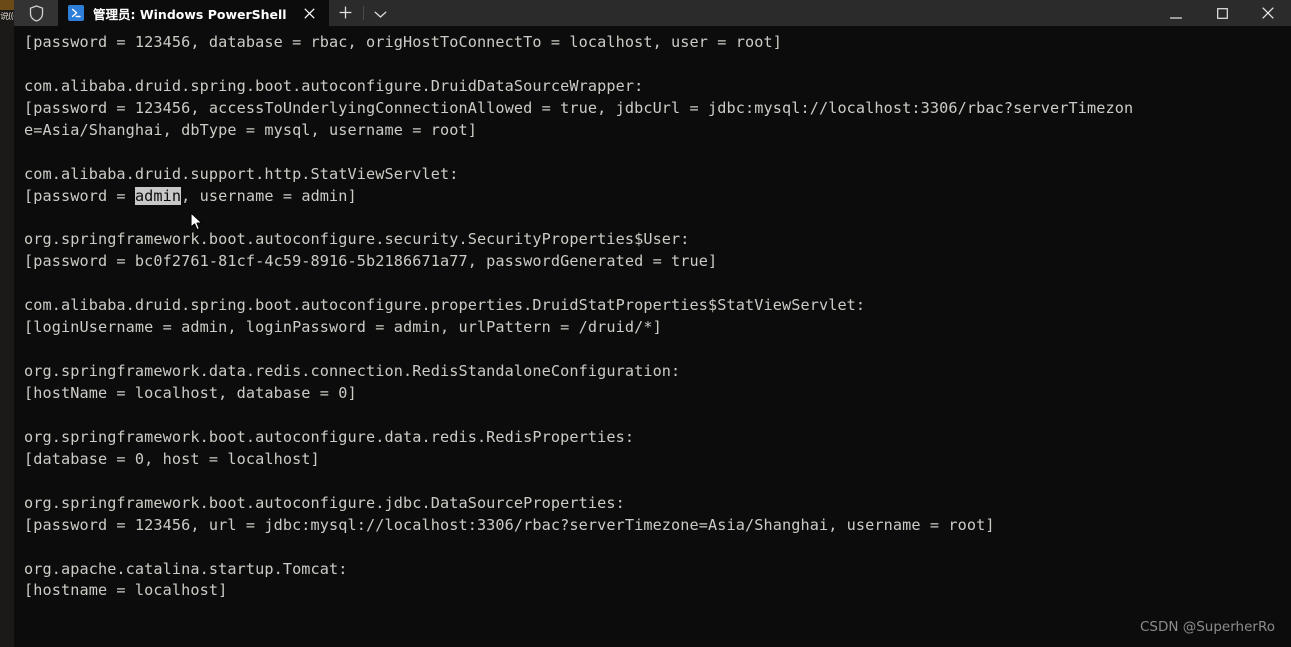  I want to click on maximize-icon, so click(1222, 13).